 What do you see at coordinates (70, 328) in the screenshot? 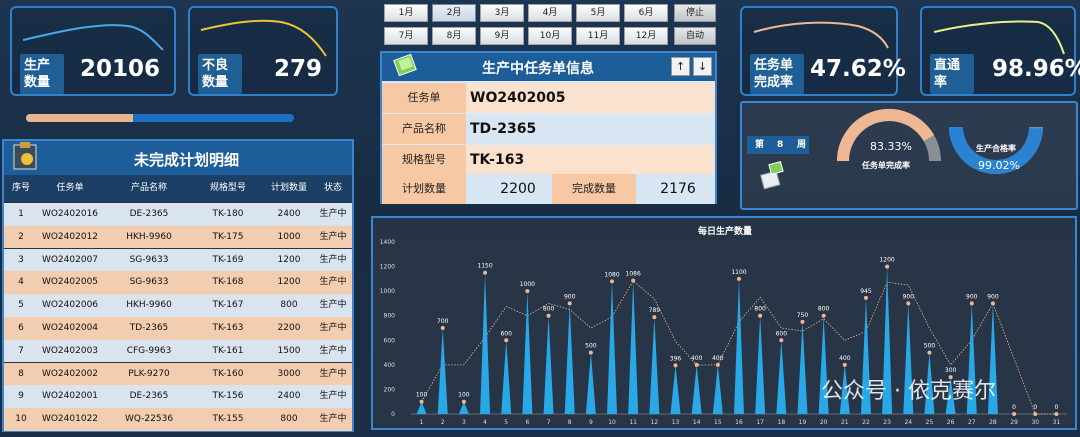
I see `table-cell: WO2402004` at bounding box center [70, 328].